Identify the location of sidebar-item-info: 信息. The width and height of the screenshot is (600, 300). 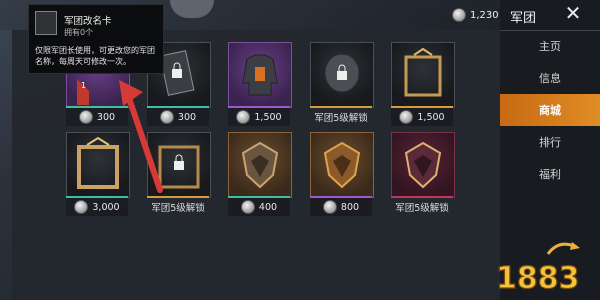
(550, 78).